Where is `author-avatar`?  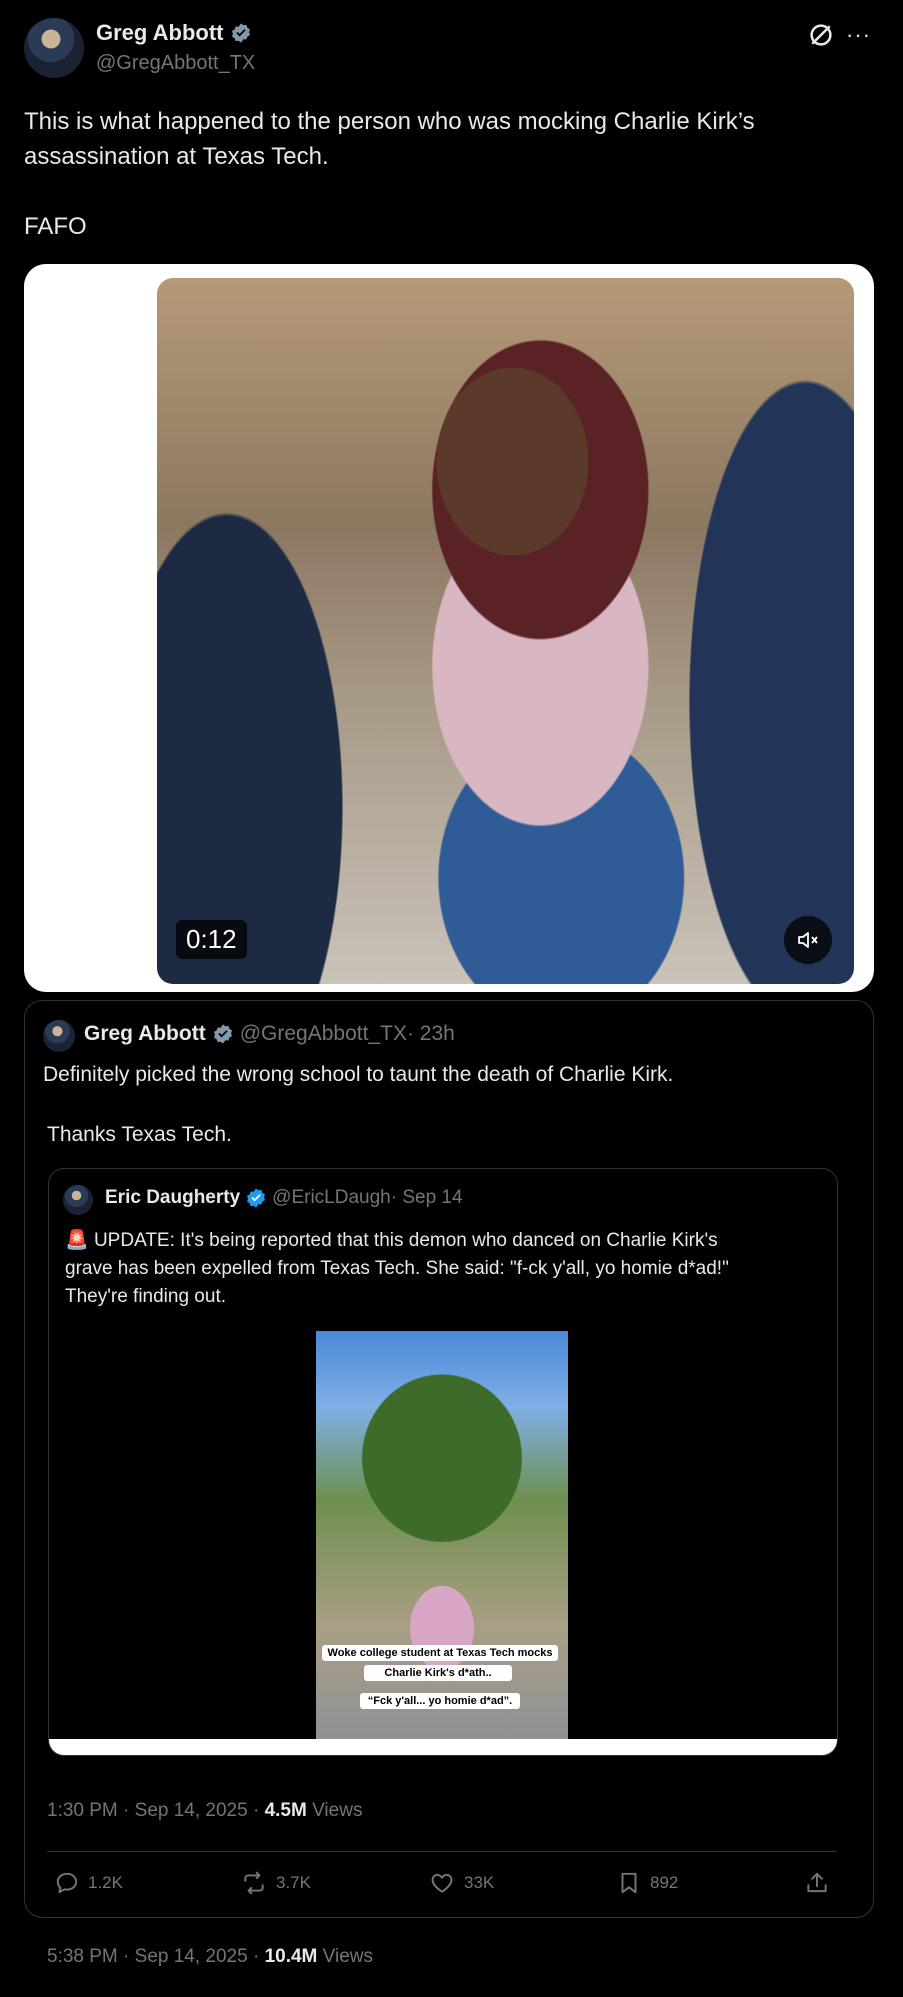 author-avatar is located at coordinates (54, 48).